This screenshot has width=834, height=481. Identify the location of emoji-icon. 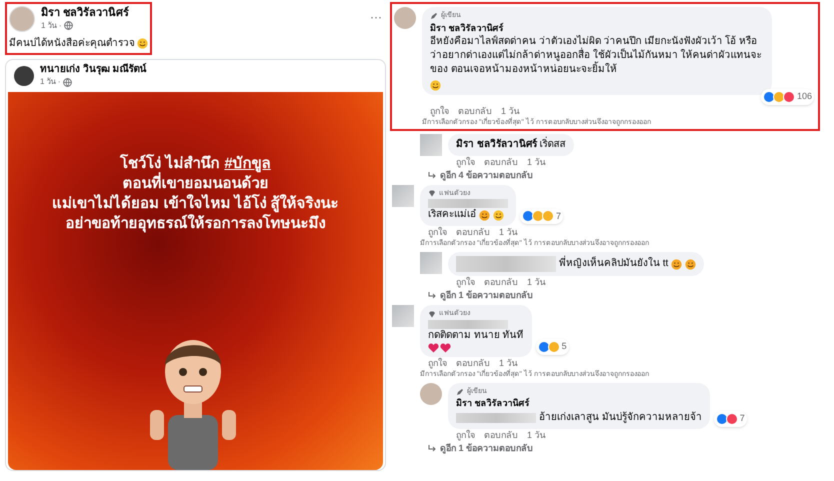
(142, 43).